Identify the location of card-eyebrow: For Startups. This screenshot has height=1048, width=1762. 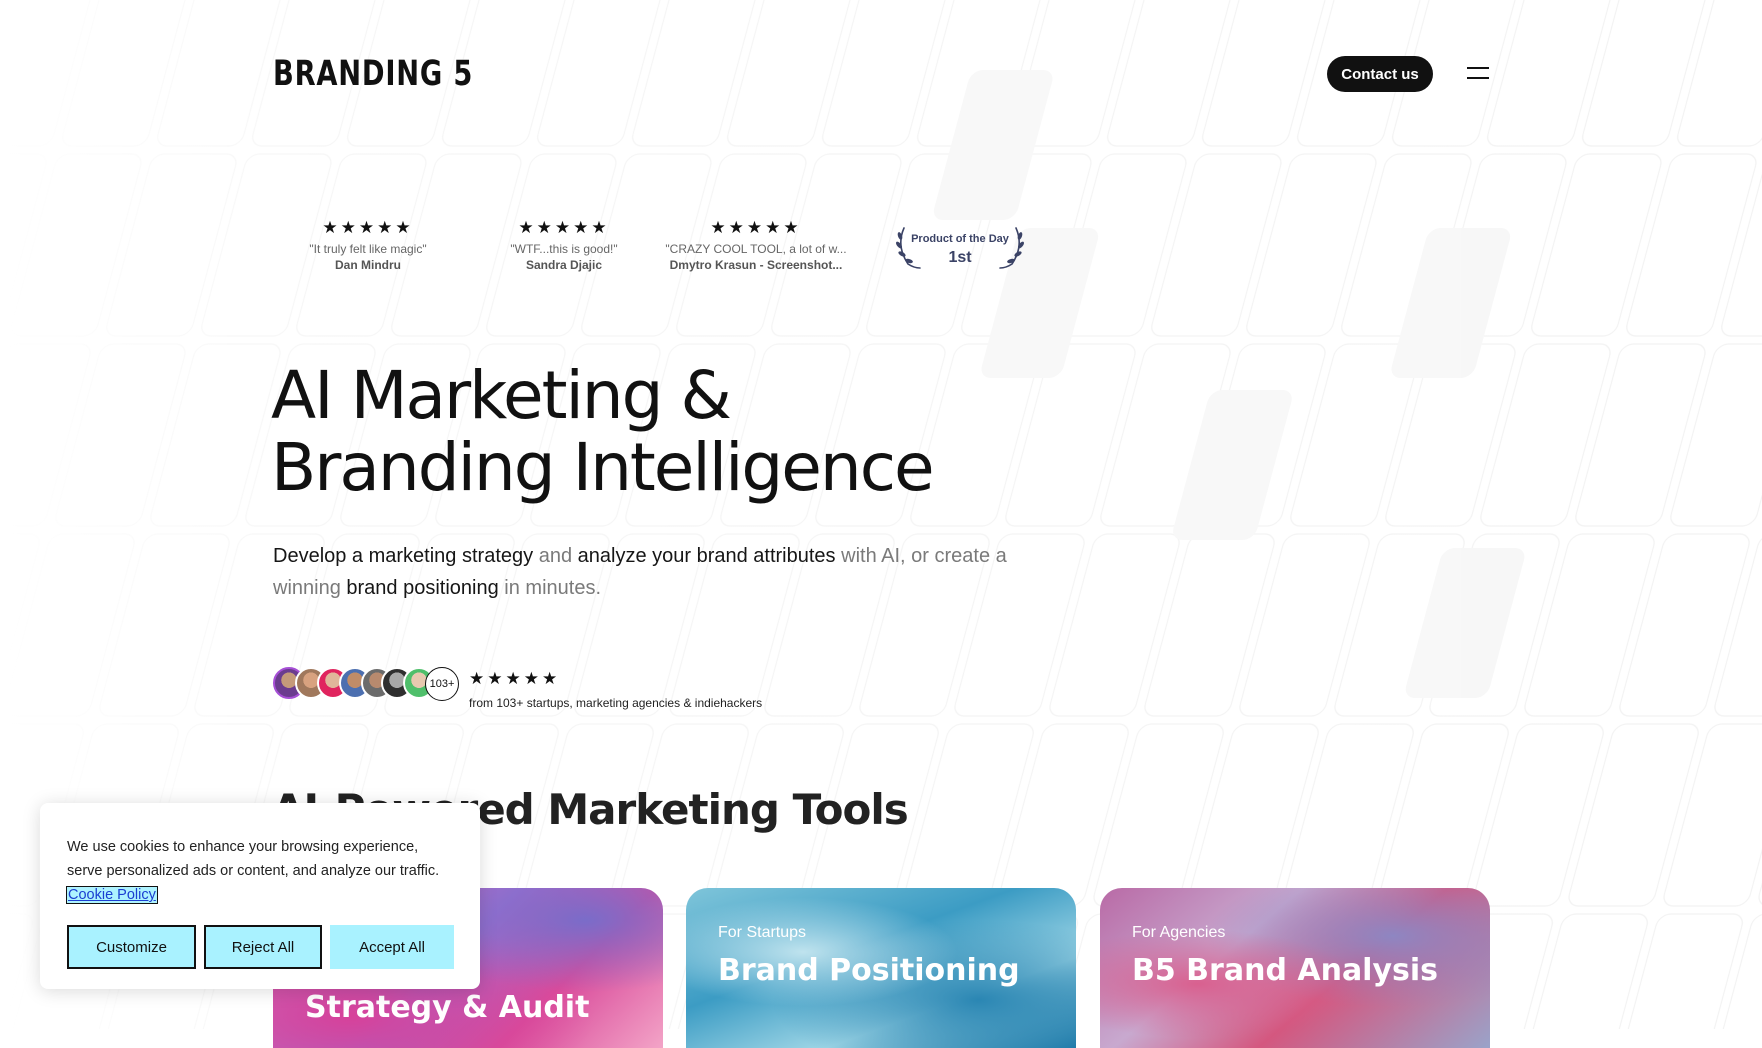
(762, 932).